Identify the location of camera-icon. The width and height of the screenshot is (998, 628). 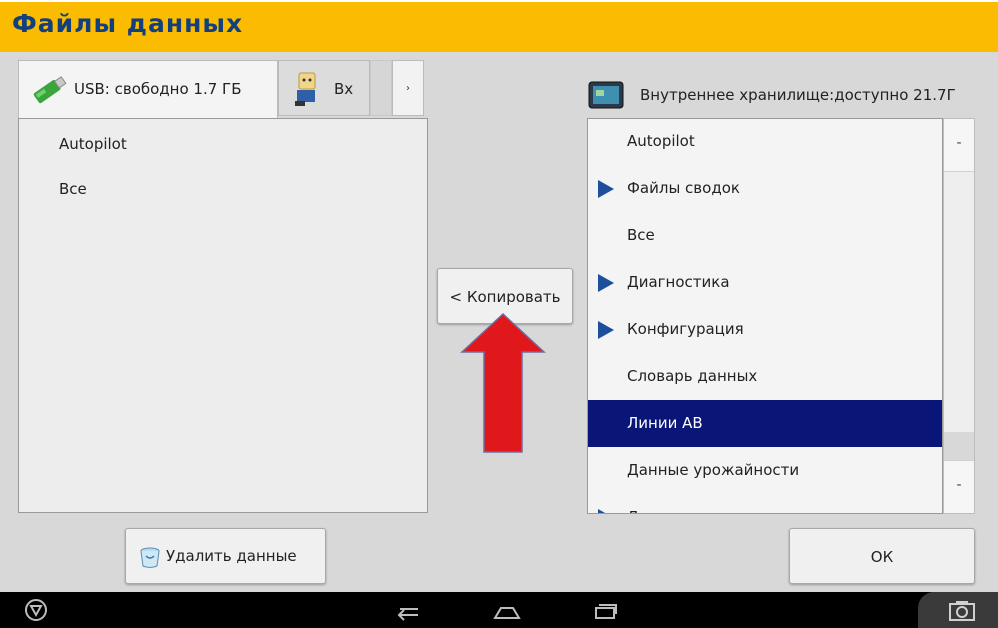
(962, 611).